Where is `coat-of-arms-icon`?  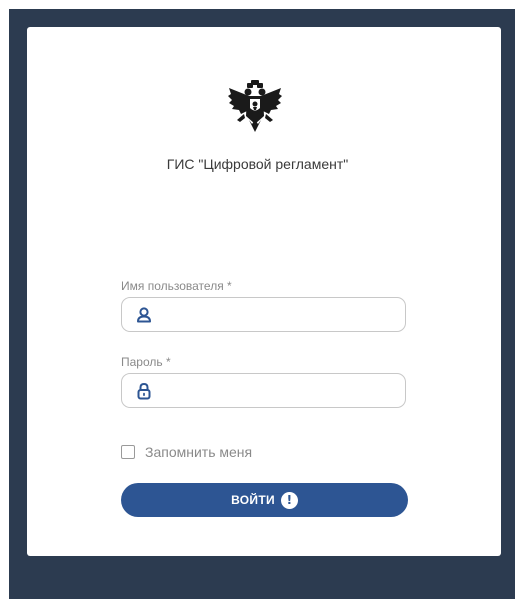
coat-of-arms-icon is located at coordinates (255, 106).